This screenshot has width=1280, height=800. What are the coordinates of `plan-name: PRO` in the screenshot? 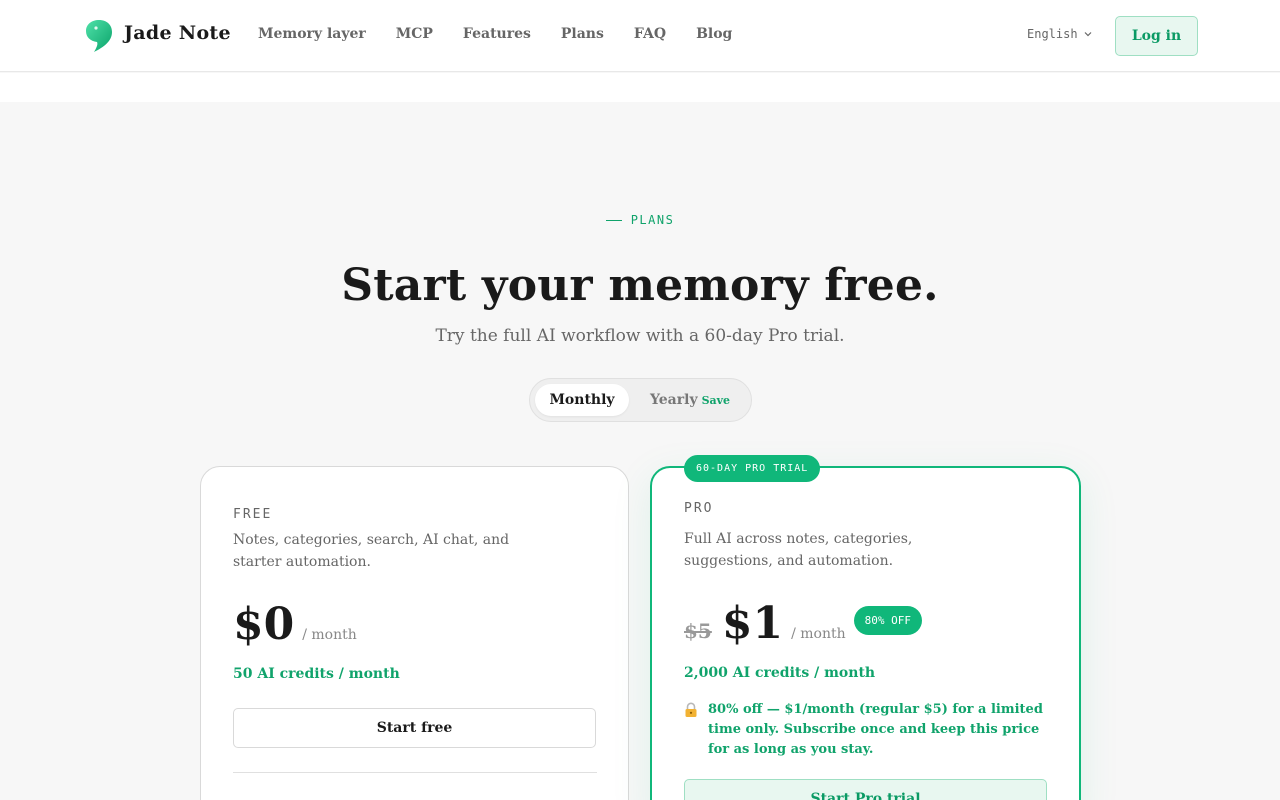 It's located at (699, 508).